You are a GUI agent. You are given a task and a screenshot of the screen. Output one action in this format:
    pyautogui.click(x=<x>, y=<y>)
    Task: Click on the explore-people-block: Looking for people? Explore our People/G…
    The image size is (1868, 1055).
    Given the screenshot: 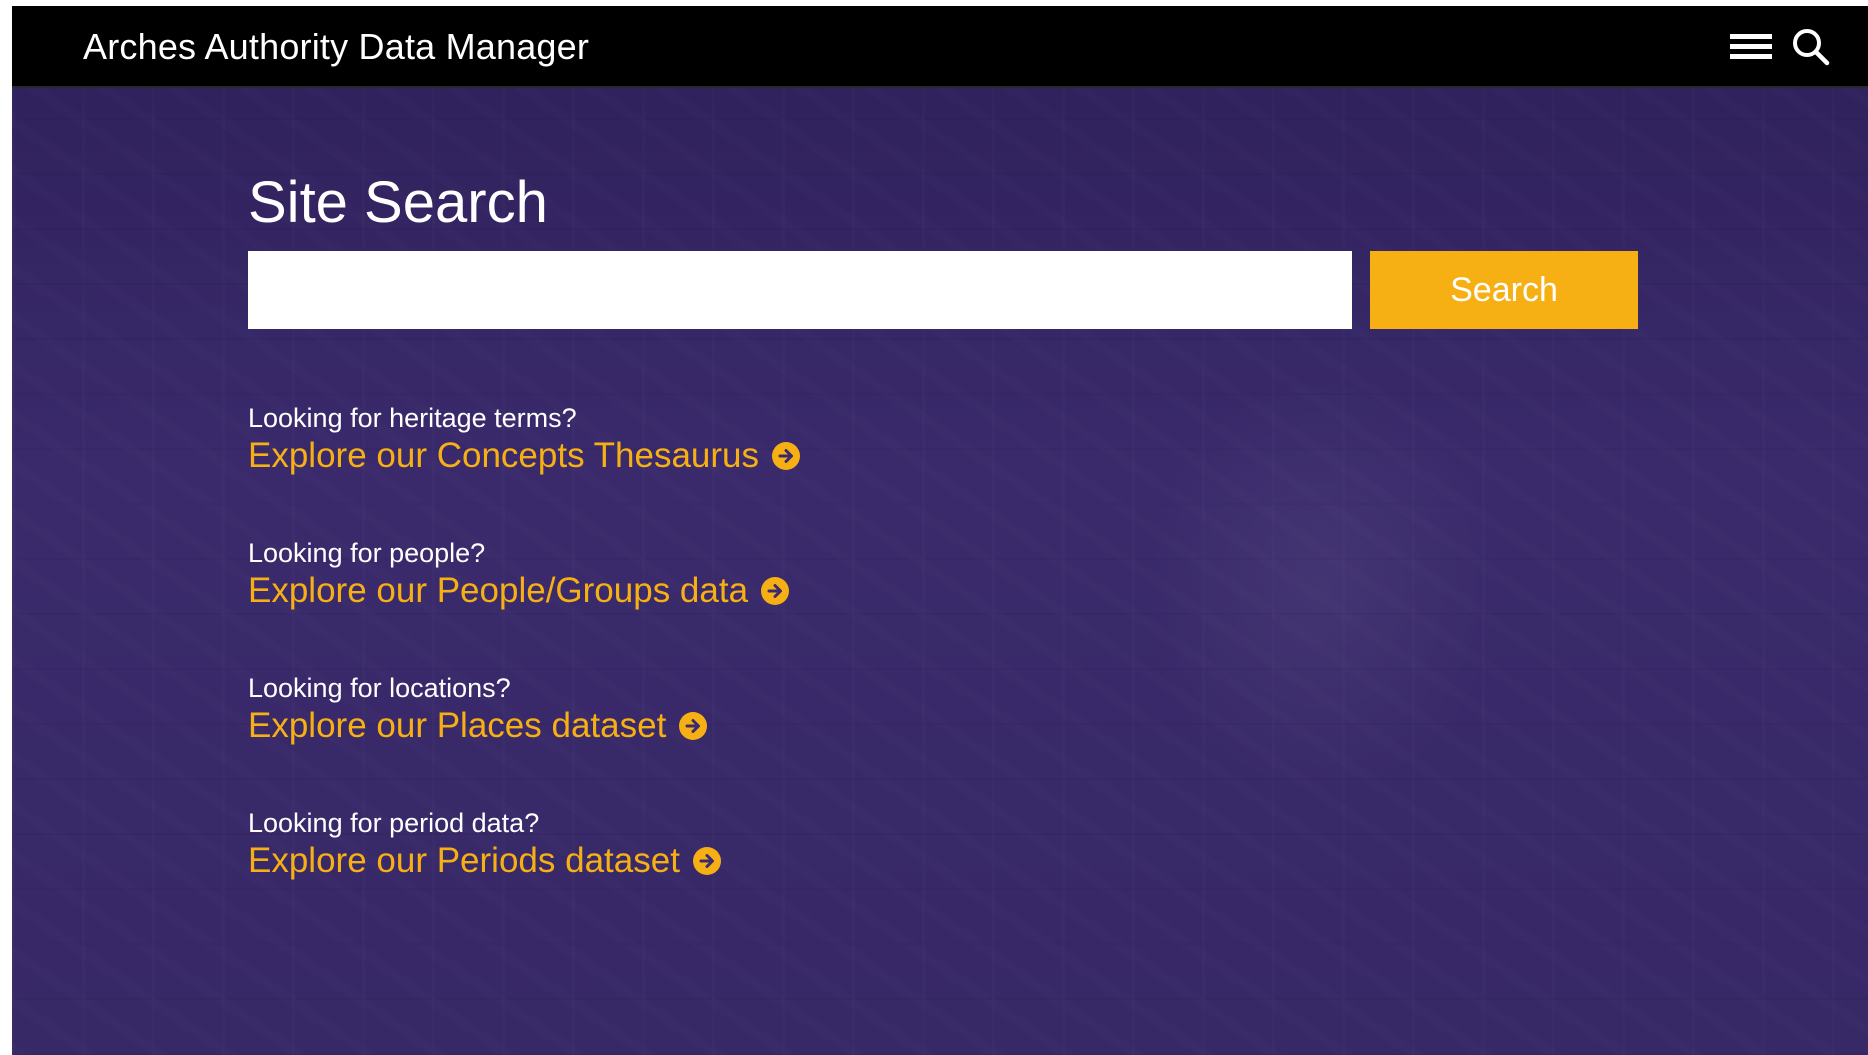 What is the action you would take?
    pyautogui.click(x=519, y=574)
    